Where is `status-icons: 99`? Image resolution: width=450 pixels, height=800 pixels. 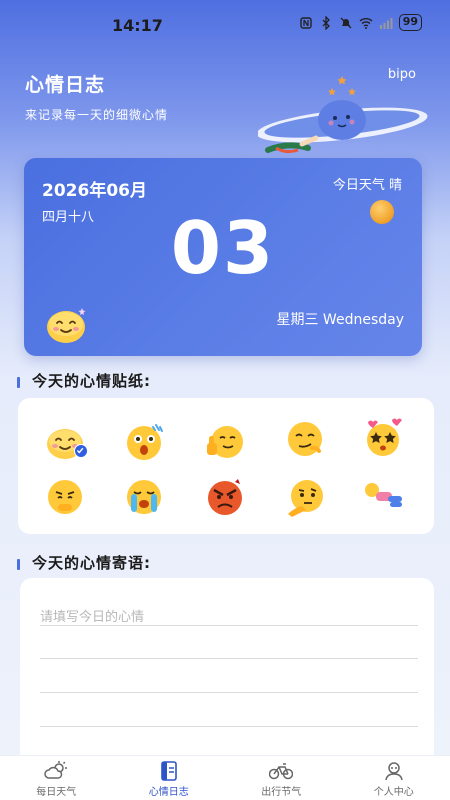 status-icons: 99 is located at coordinates (360, 22).